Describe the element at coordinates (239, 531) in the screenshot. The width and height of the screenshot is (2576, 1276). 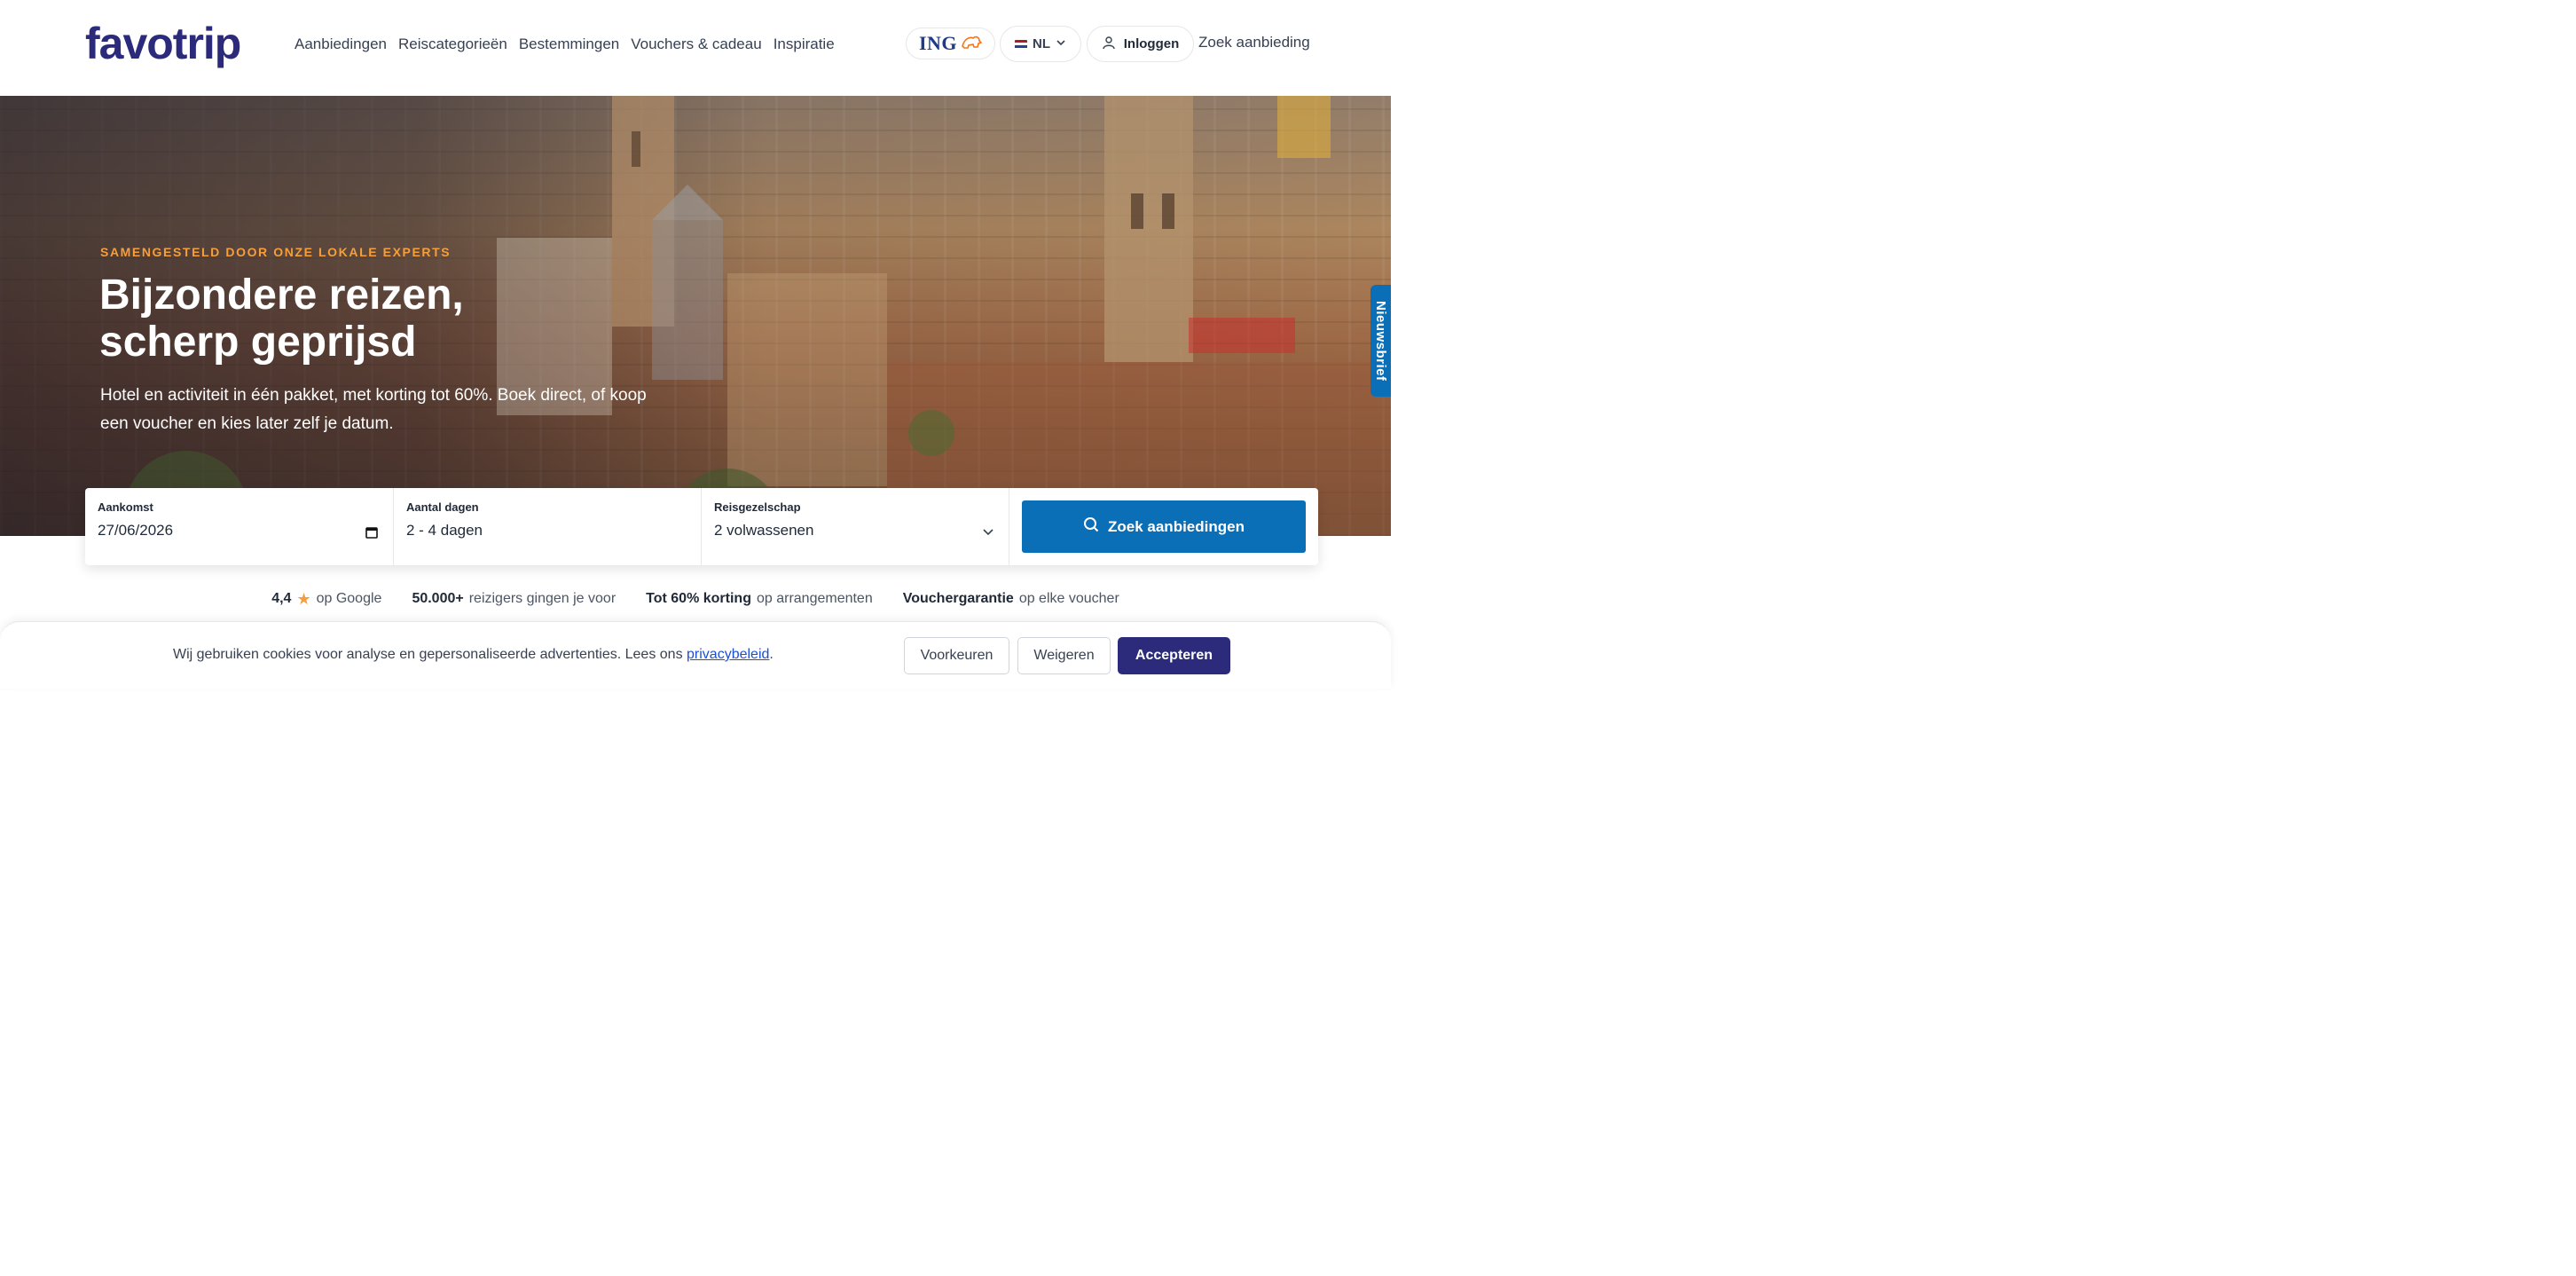
I see `arrival-input: 27/06/2026` at that location.